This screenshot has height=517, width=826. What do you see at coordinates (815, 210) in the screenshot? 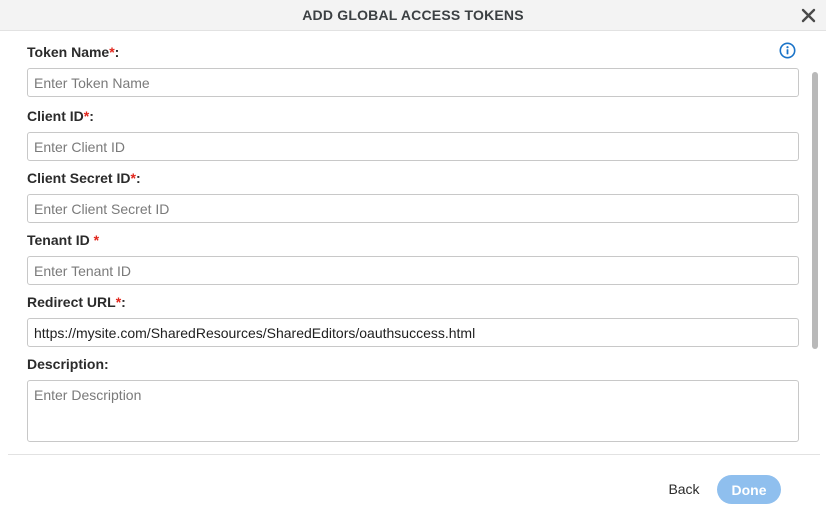
I see `scrollbar-thumb` at bounding box center [815, 210].